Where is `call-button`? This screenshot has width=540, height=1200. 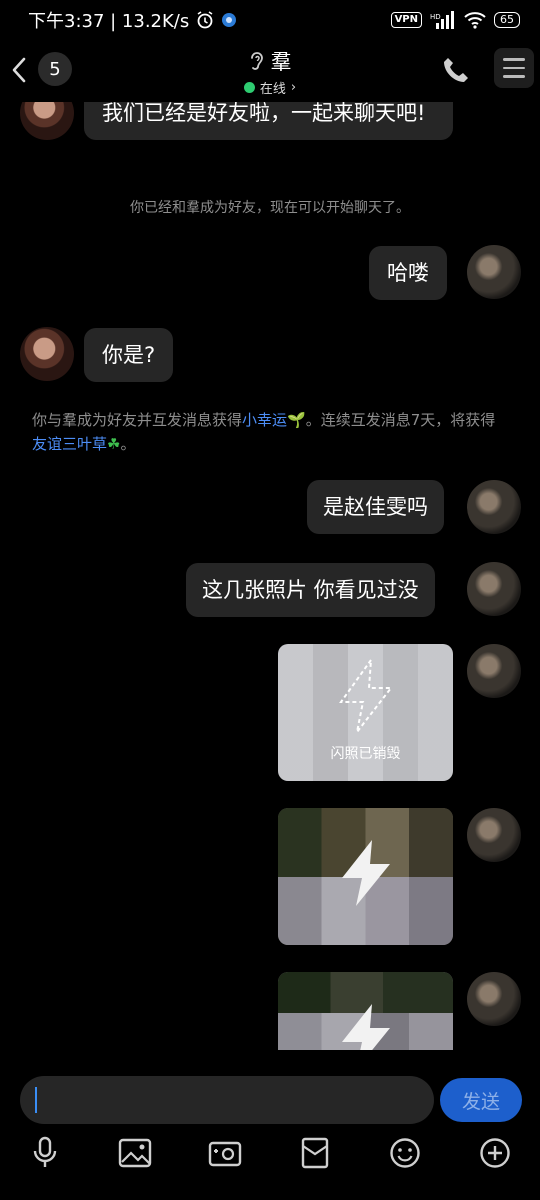
call-button is located at coordinates (456, 70).